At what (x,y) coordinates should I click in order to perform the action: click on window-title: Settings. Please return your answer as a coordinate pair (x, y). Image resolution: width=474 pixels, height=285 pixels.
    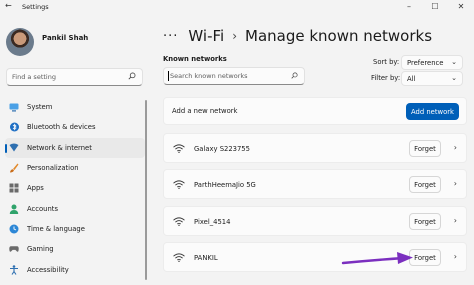
    Looking at the image, I should click on (35, 7).